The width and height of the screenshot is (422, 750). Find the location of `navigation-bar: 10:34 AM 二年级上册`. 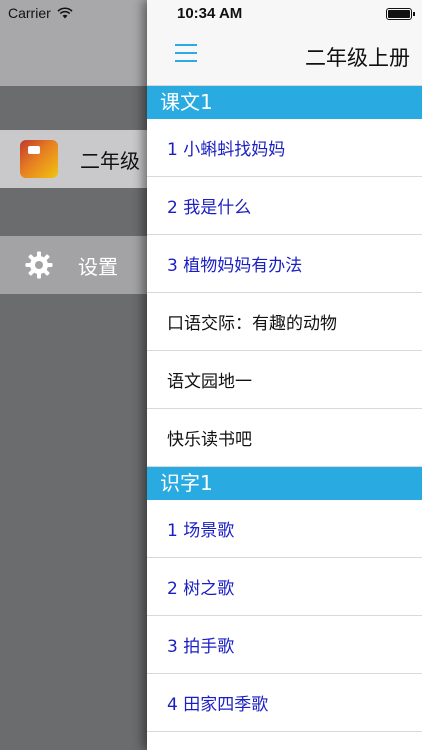

navigation-bar: 10:34 AM 二年级上册 is located at coordinates (284, 43).